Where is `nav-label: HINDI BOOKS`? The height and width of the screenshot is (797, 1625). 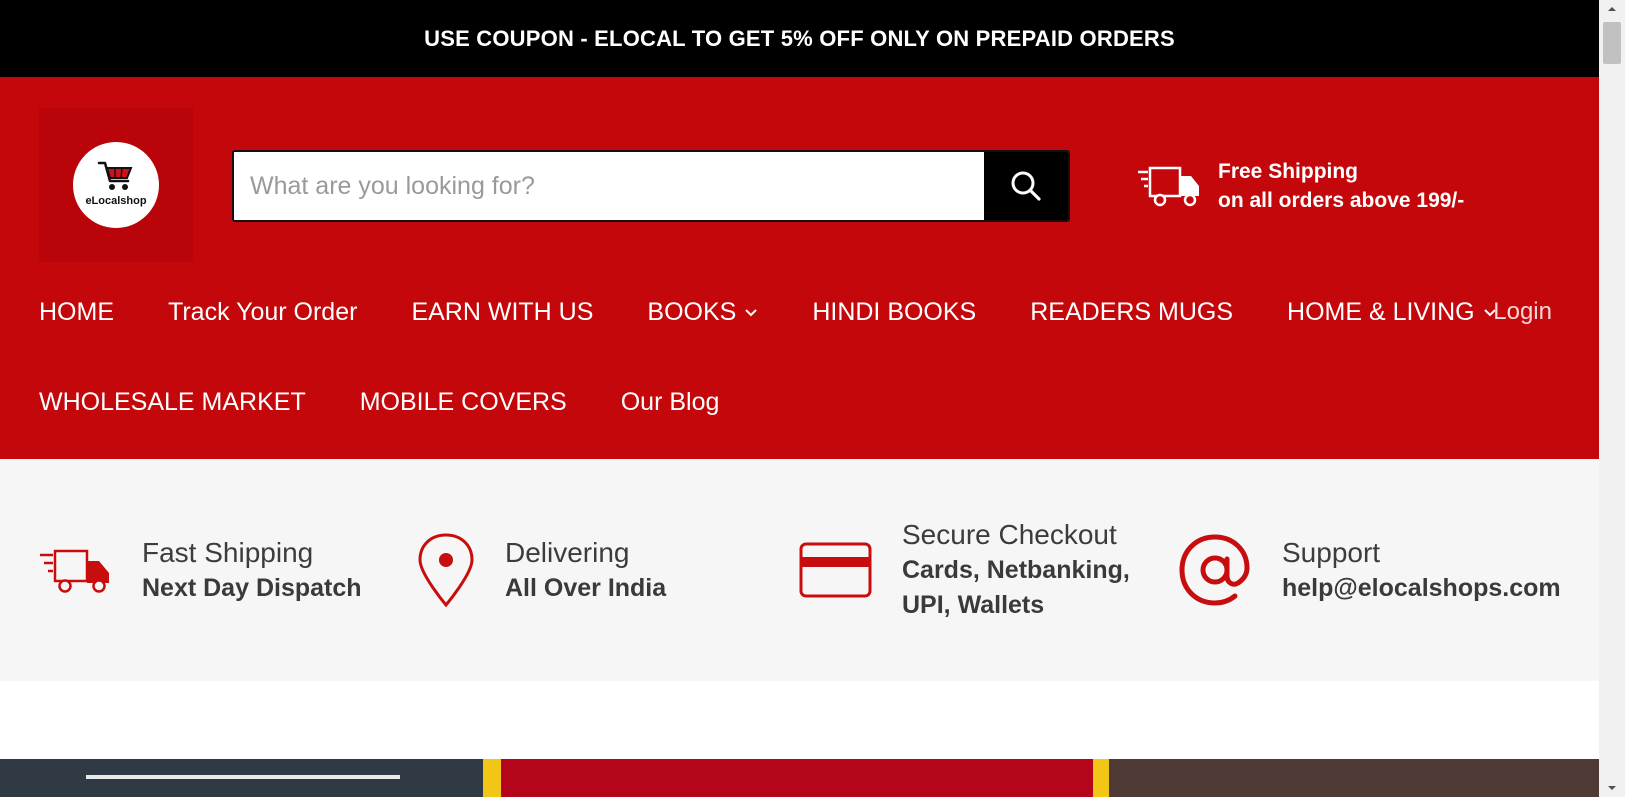 nav-label: HINDI BOOKS is located at coordinates (894, 311).